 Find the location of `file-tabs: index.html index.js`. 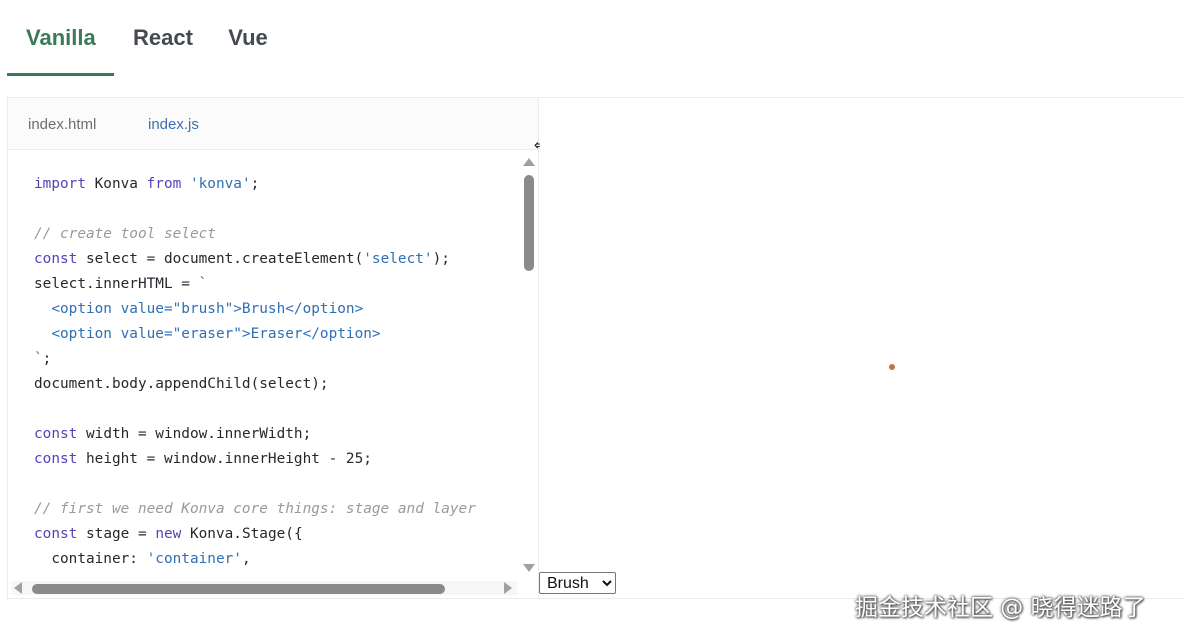

file-tabs: index.html index.js is located at coordinates (273, 124).